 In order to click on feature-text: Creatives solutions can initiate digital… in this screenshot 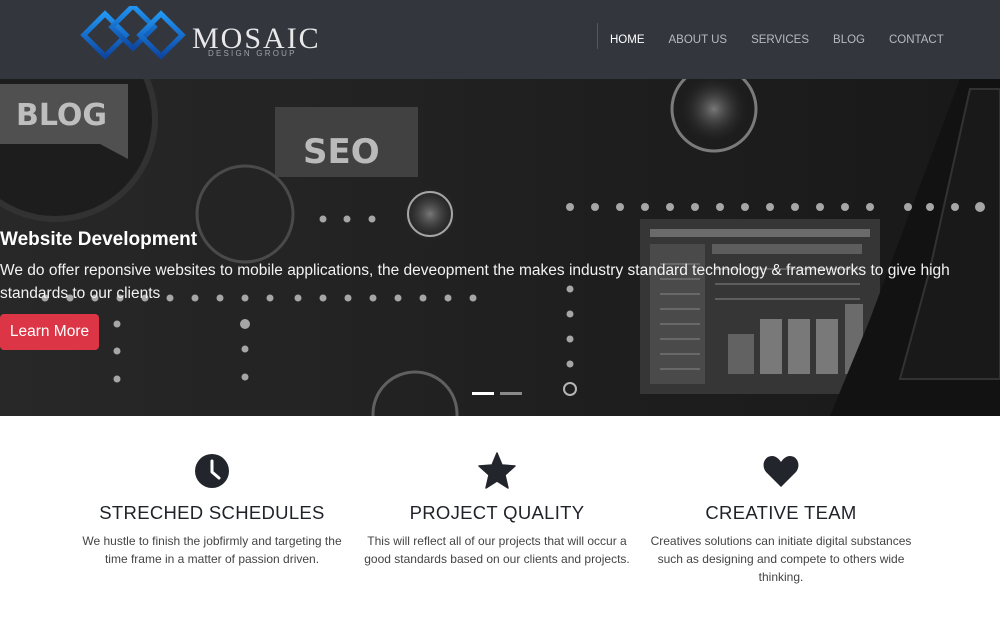, I will do `click(781, 559)`.